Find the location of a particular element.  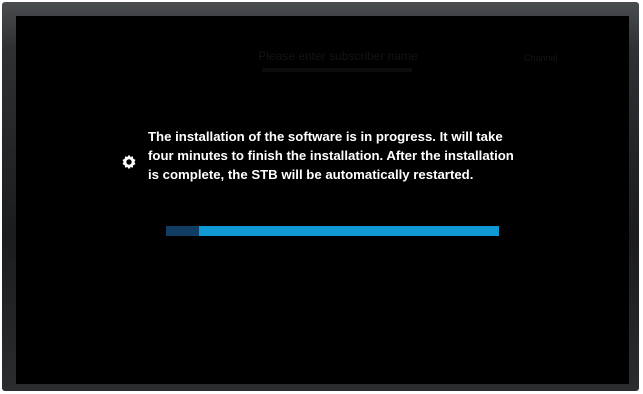

background-title: Please enter subscriber name is located at coordinates (338, 56).